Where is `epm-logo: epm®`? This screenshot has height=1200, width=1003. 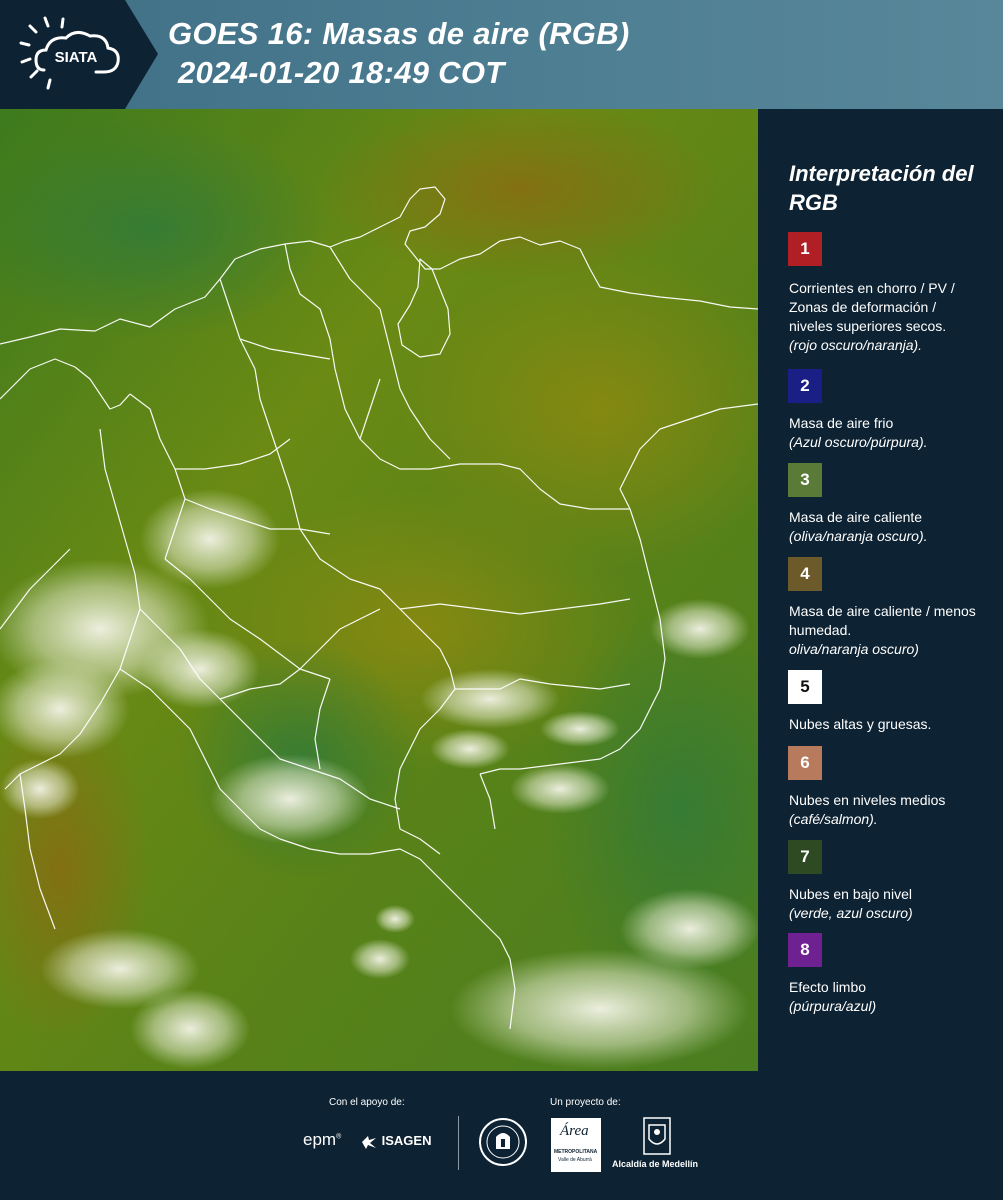
epm-logo: epm® is located at coordinates (322, 1139).